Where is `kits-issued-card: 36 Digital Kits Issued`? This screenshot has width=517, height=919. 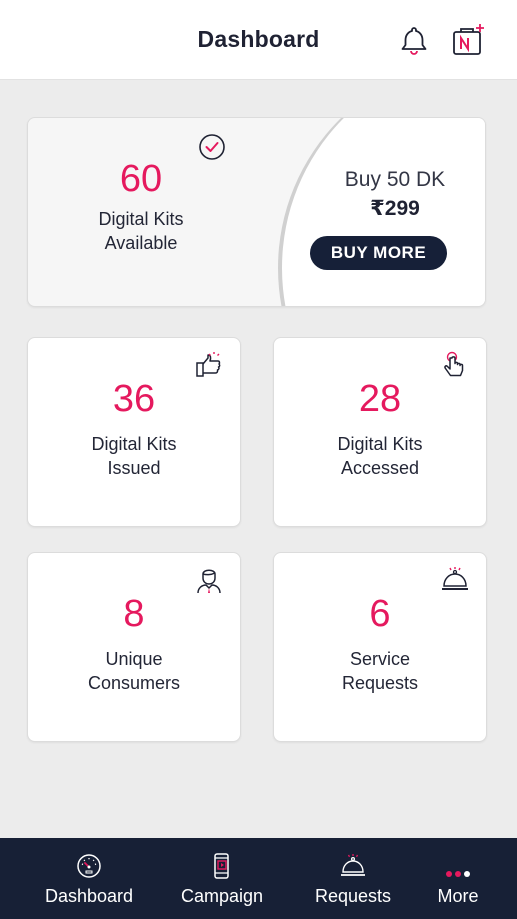
kits-issued-card: 36 Digital Kits Issued is located at coordinates (134, 432).